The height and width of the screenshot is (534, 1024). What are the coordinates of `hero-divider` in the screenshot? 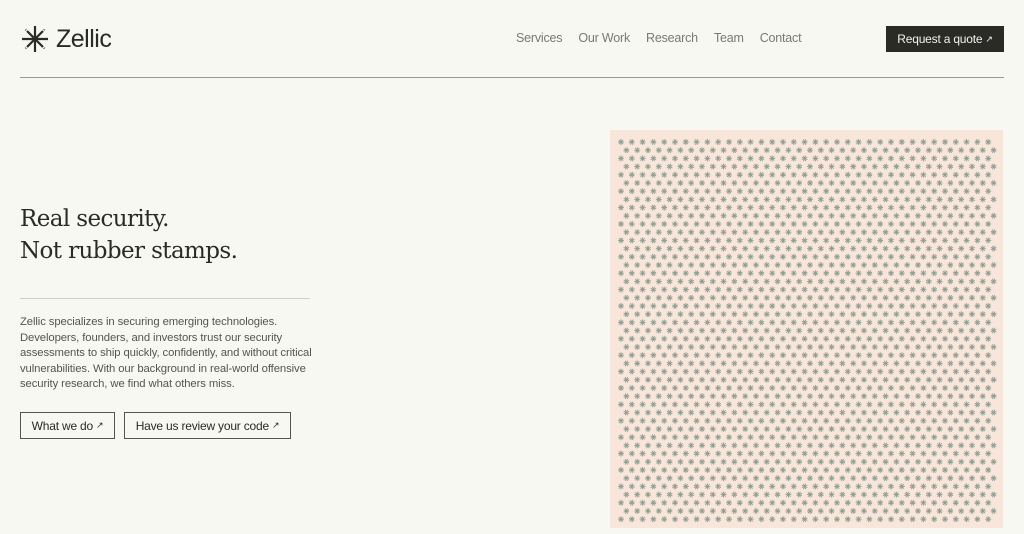 It's located at (165, 298).